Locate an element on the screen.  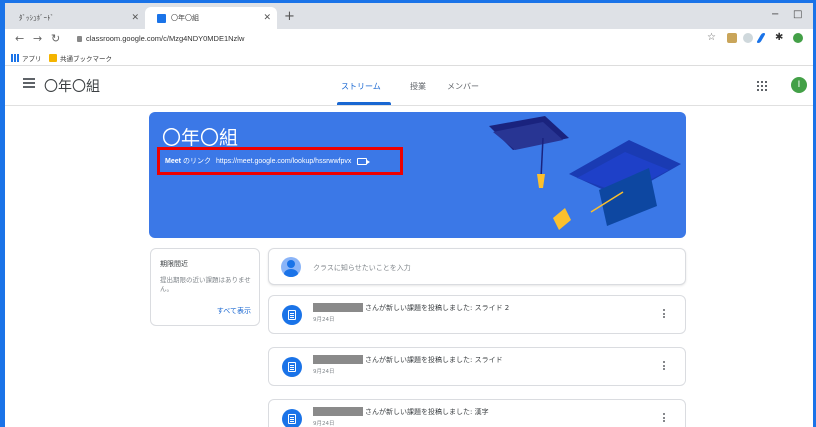
tab-strip: ﾀﾞｯｼｭﾎﾞｰﾄﾞ ✕ 〇年〇組 ✕ + − □ is located at coordinates (409, 16).